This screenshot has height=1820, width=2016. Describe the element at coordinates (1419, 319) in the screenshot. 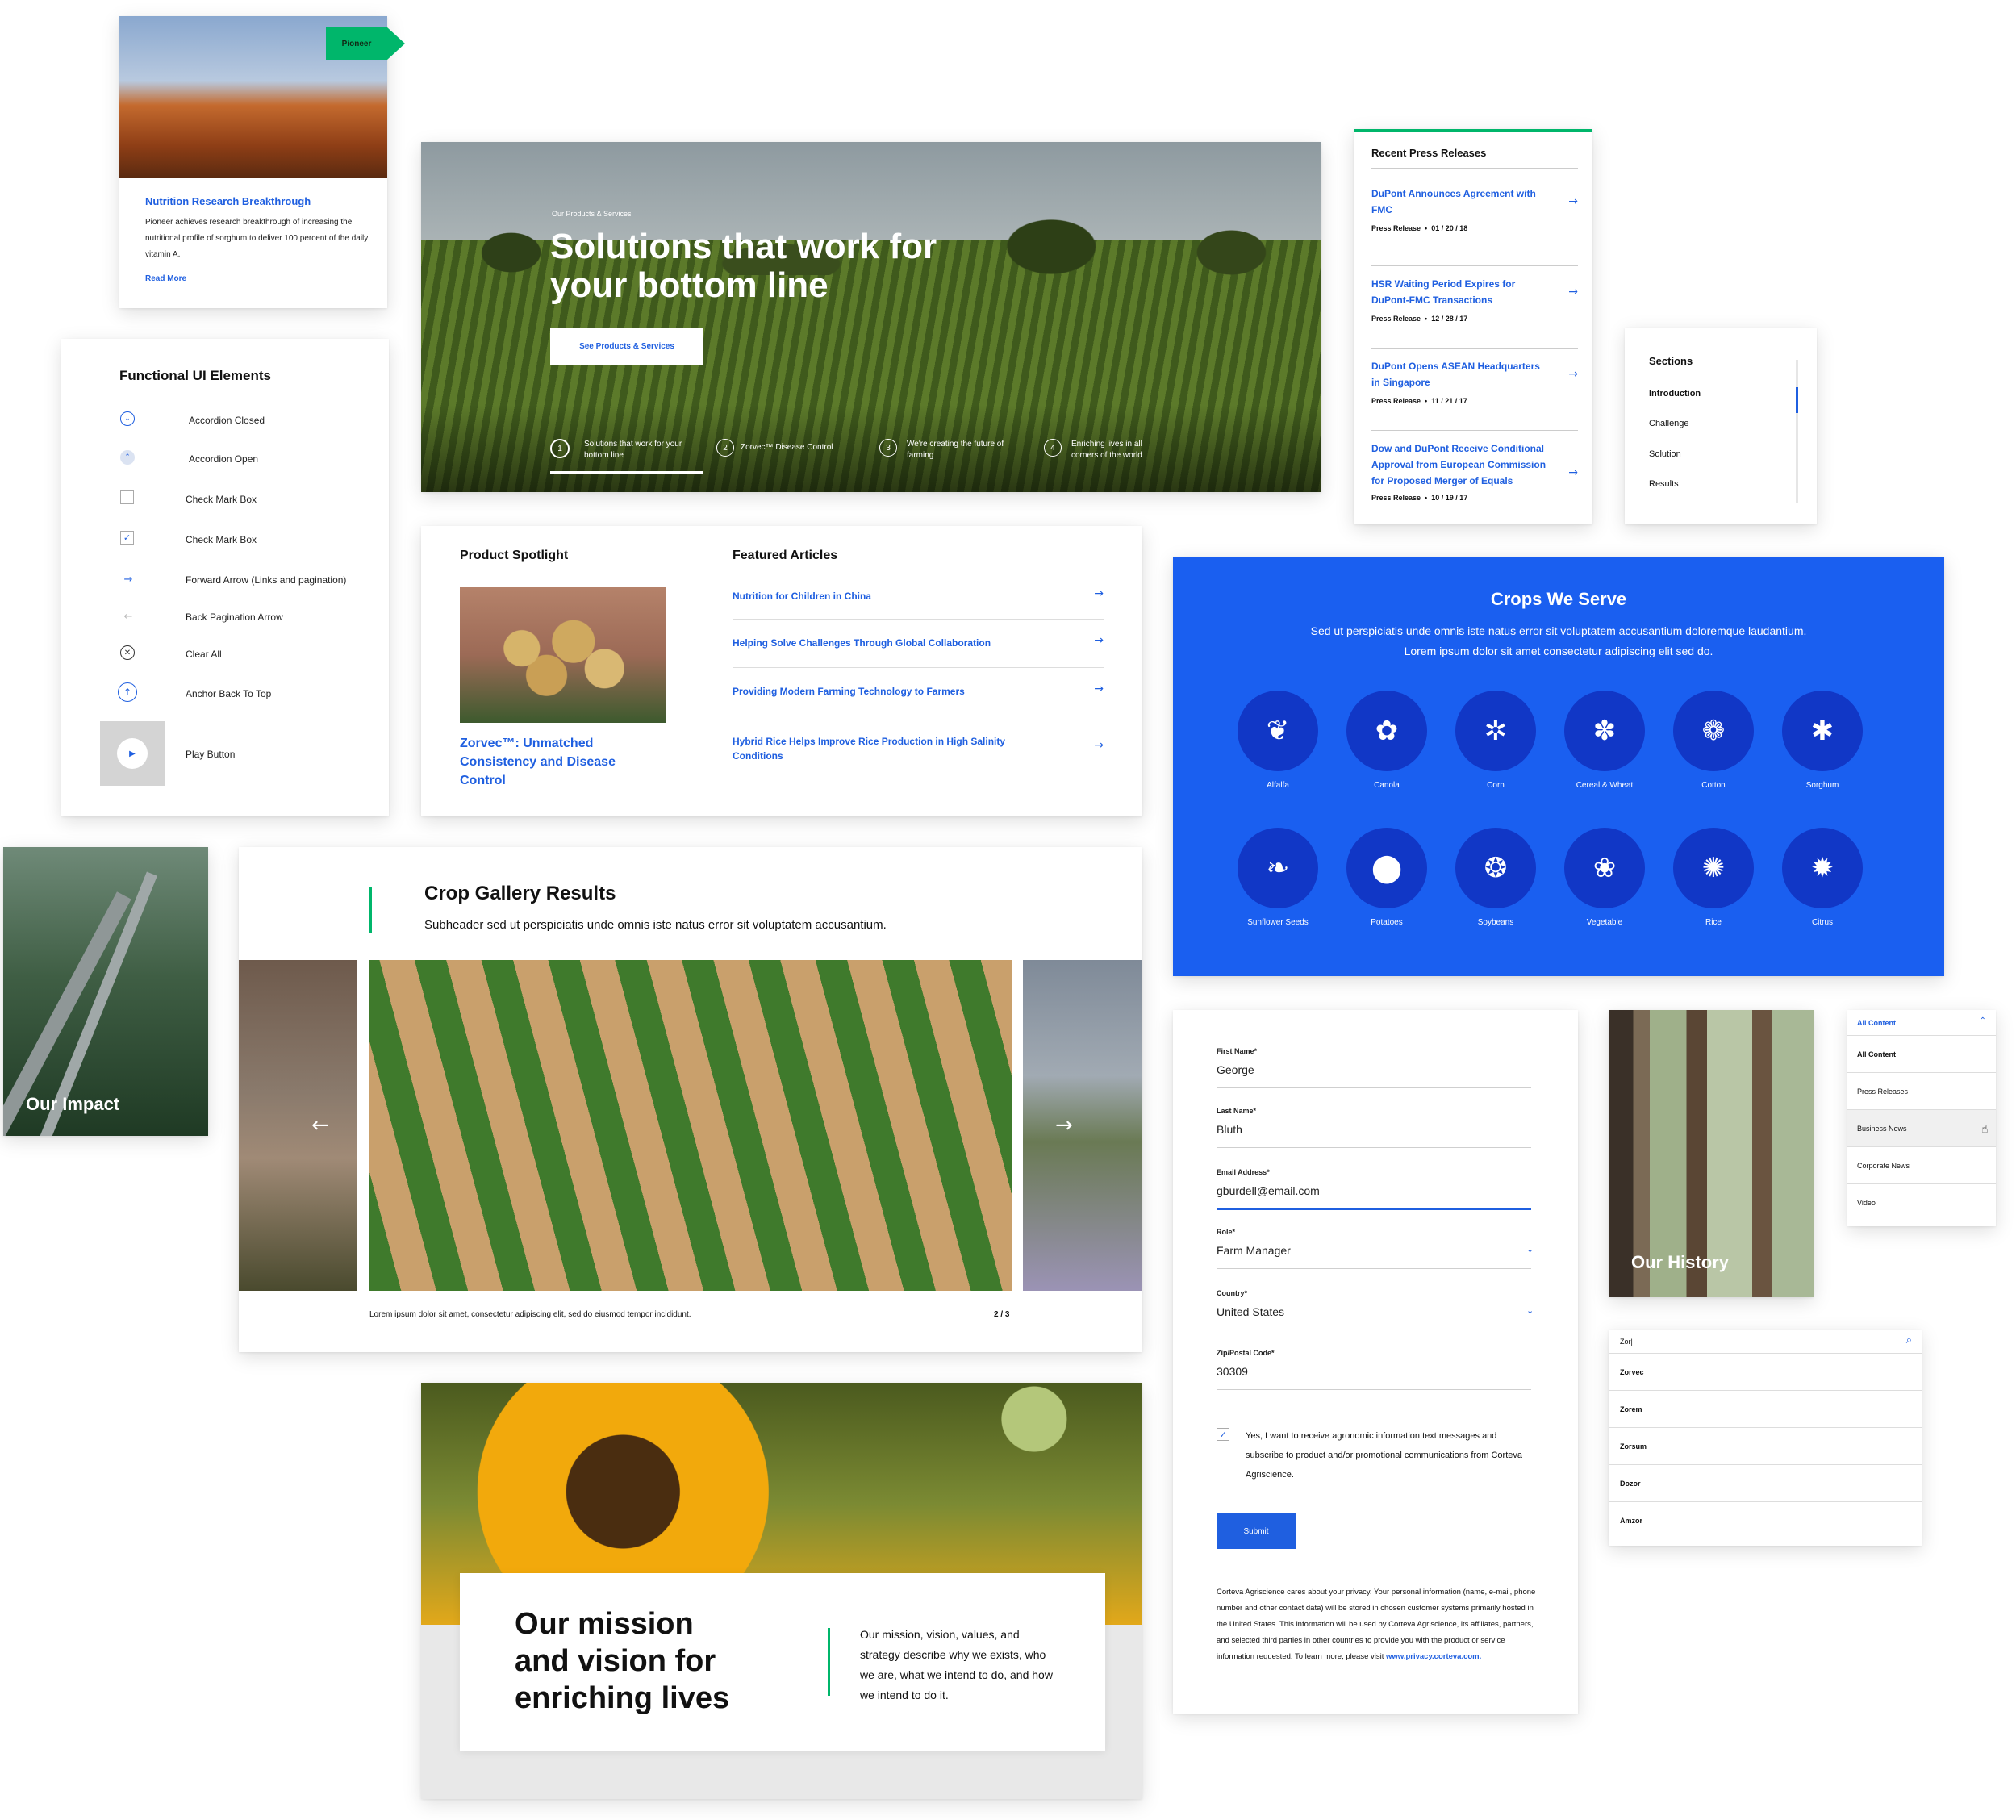

I see `press-item-meta: Press Release • 12 / 28 / 17` at that location.